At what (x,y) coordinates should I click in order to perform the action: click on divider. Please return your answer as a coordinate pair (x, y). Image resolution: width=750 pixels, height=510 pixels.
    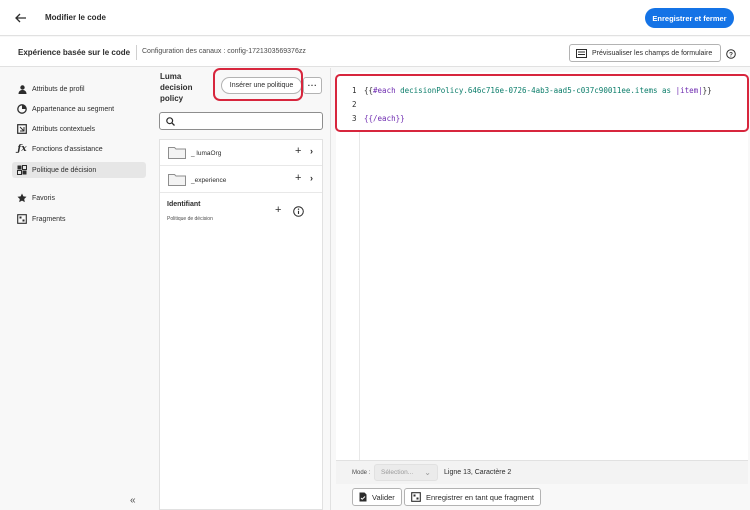
    Looking at the image, I should click on (136, 52).